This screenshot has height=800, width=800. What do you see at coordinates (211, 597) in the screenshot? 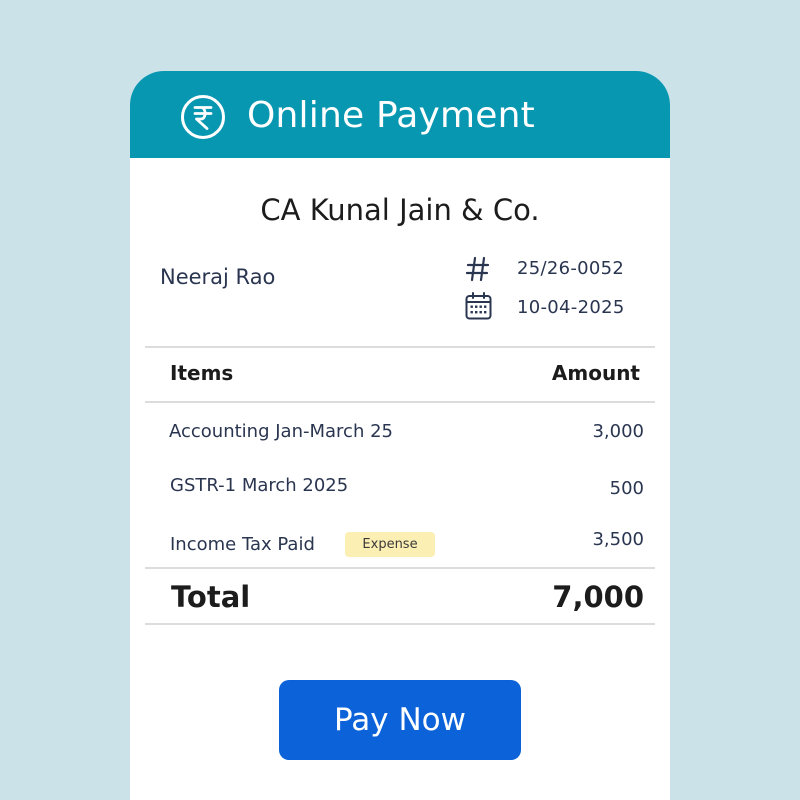
I see `total-label: Total` at bounding box center [211, 597].